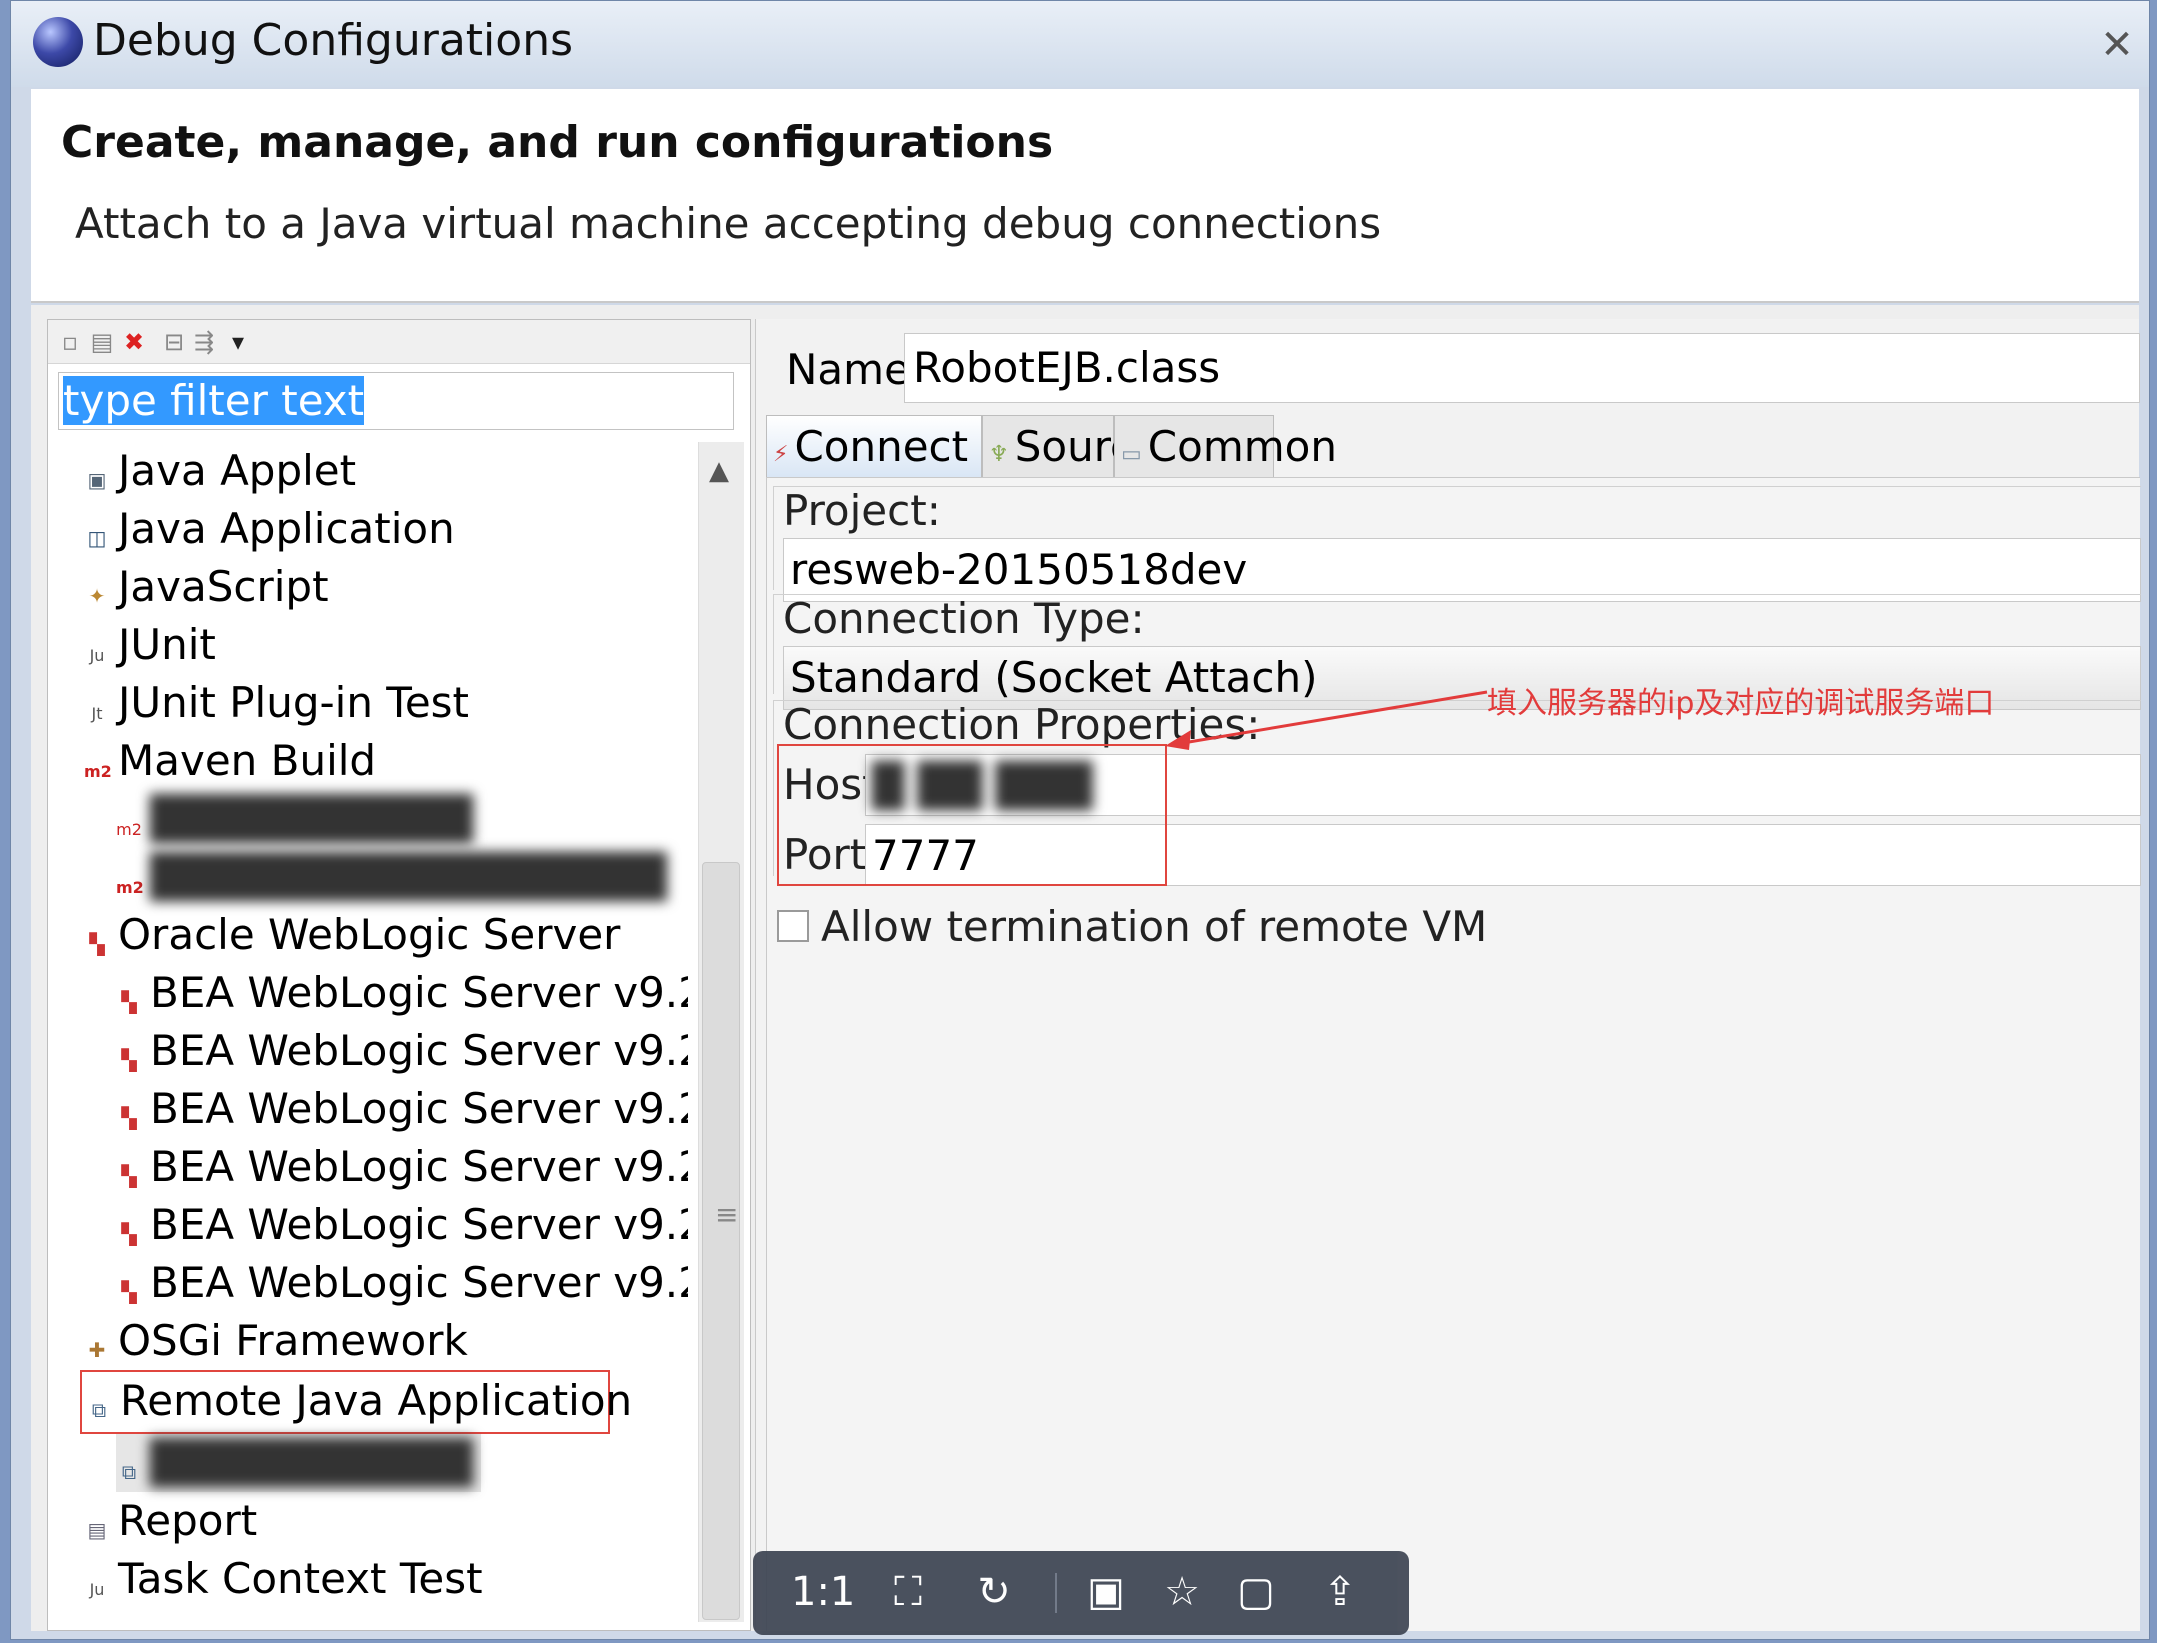 The height and width of the screenshot is (1643, 2157). I want to click on view-menu-icon: ▾, so click(238, 342).